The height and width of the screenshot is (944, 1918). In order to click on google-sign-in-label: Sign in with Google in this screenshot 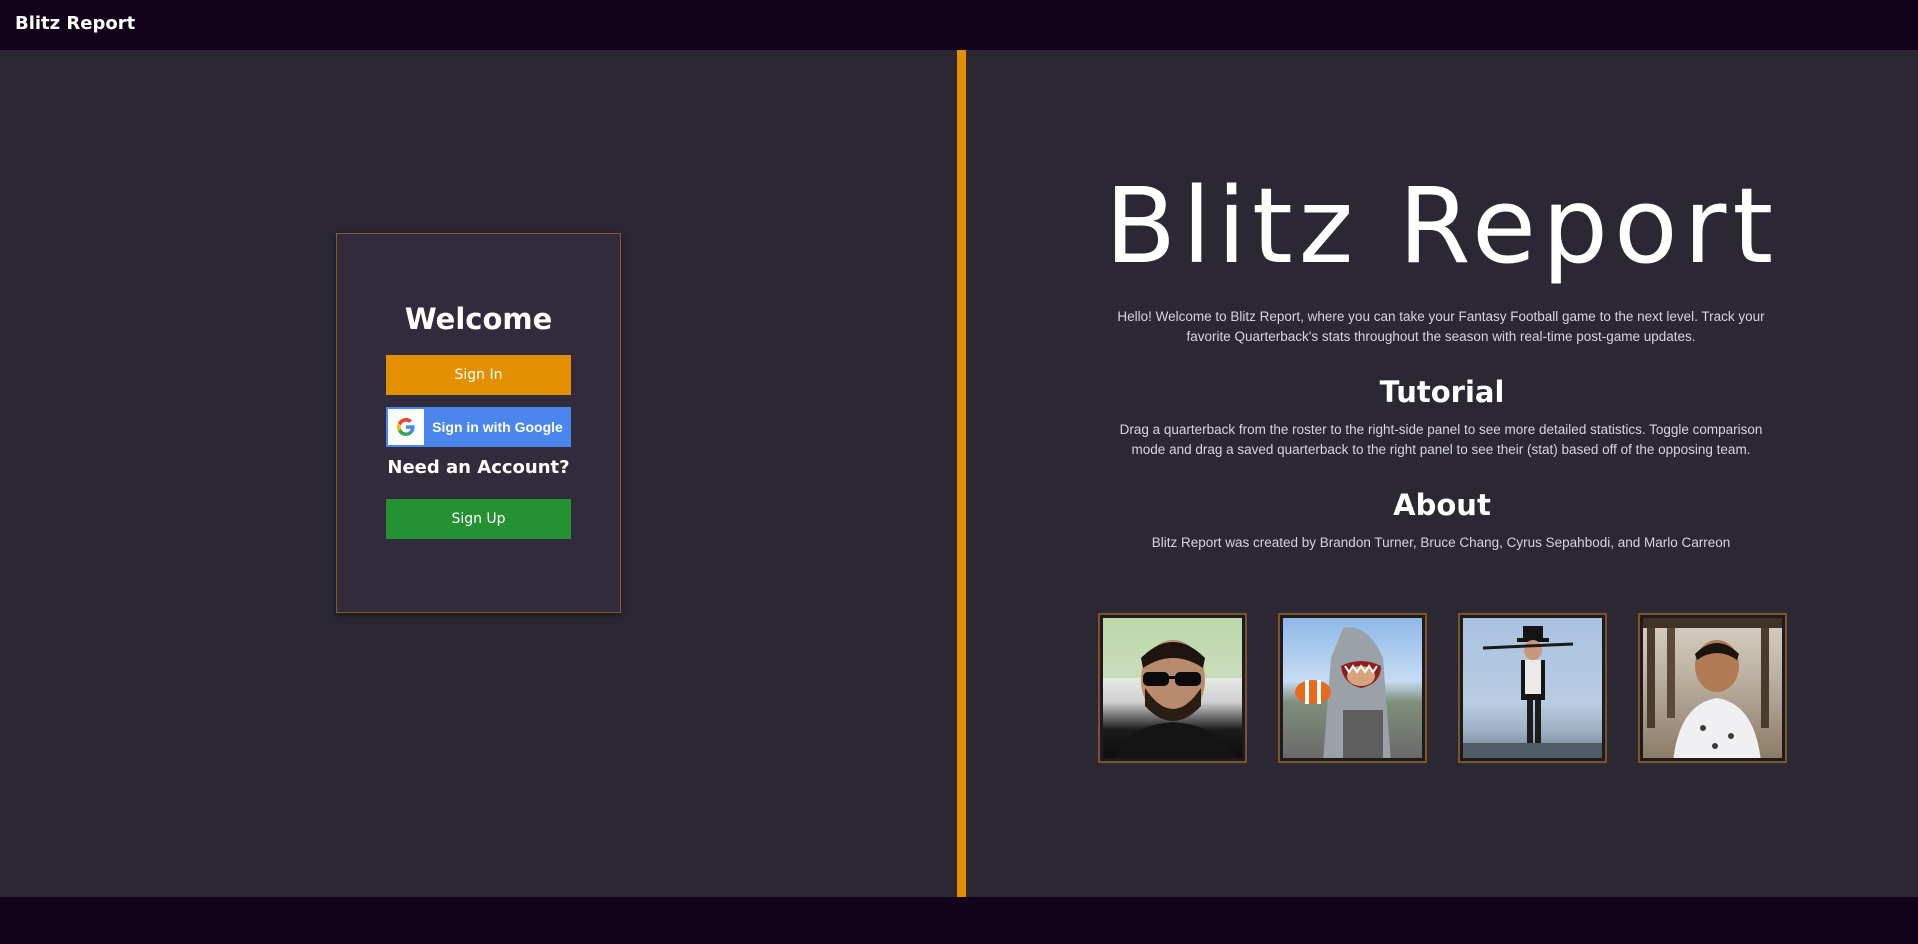, I will do `click(497, 427)`.